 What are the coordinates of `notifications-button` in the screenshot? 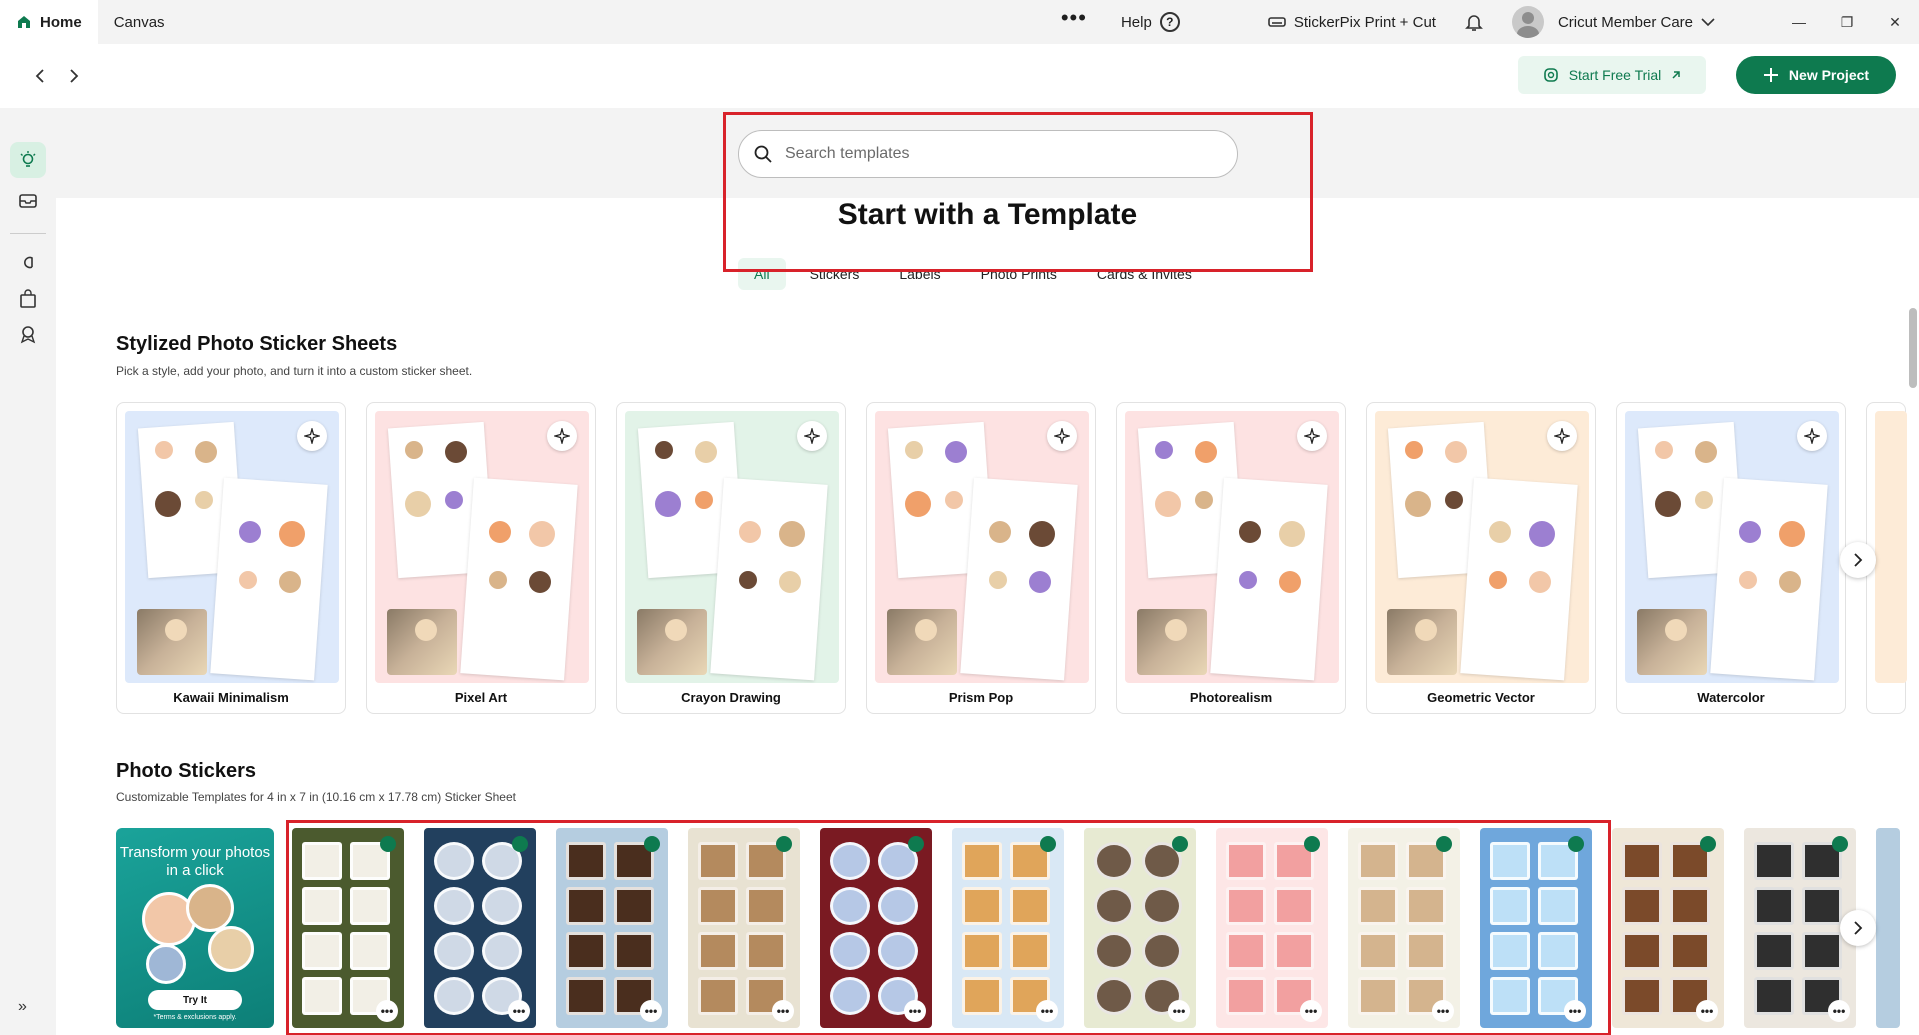 It's located at (1474, 22).